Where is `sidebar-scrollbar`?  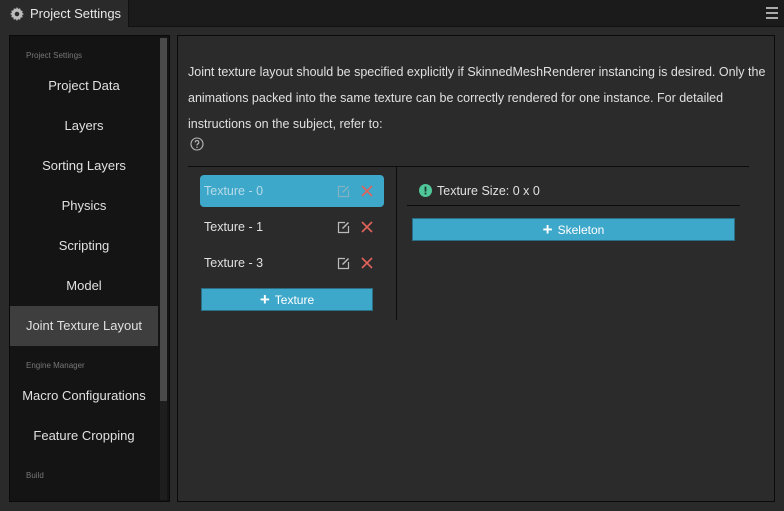 sidebar-scrollbar is located at coordinates (163, 269).